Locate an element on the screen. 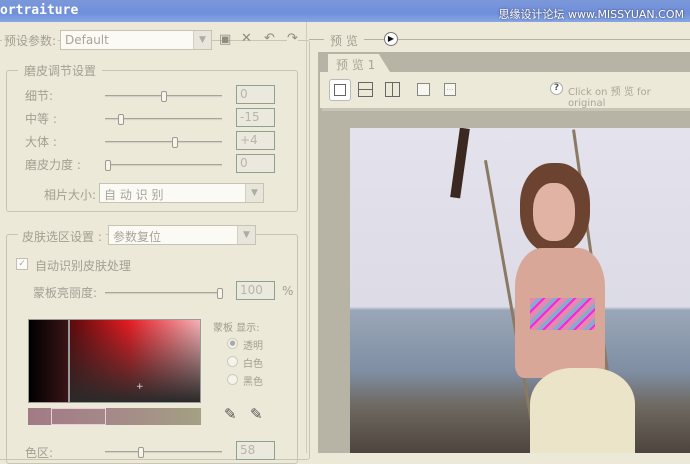  face is located at coordinates (554, 212).